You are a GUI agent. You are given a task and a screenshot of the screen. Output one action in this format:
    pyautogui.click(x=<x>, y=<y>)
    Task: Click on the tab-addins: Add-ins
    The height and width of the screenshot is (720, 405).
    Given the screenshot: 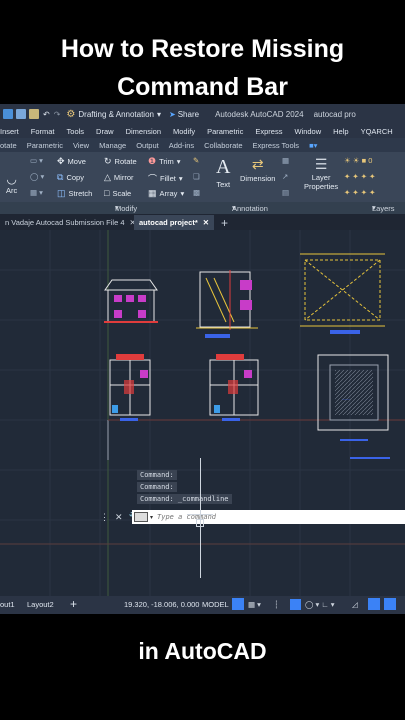 What is the action you would take?
    pyautogui.click(x=181, y=145)
    